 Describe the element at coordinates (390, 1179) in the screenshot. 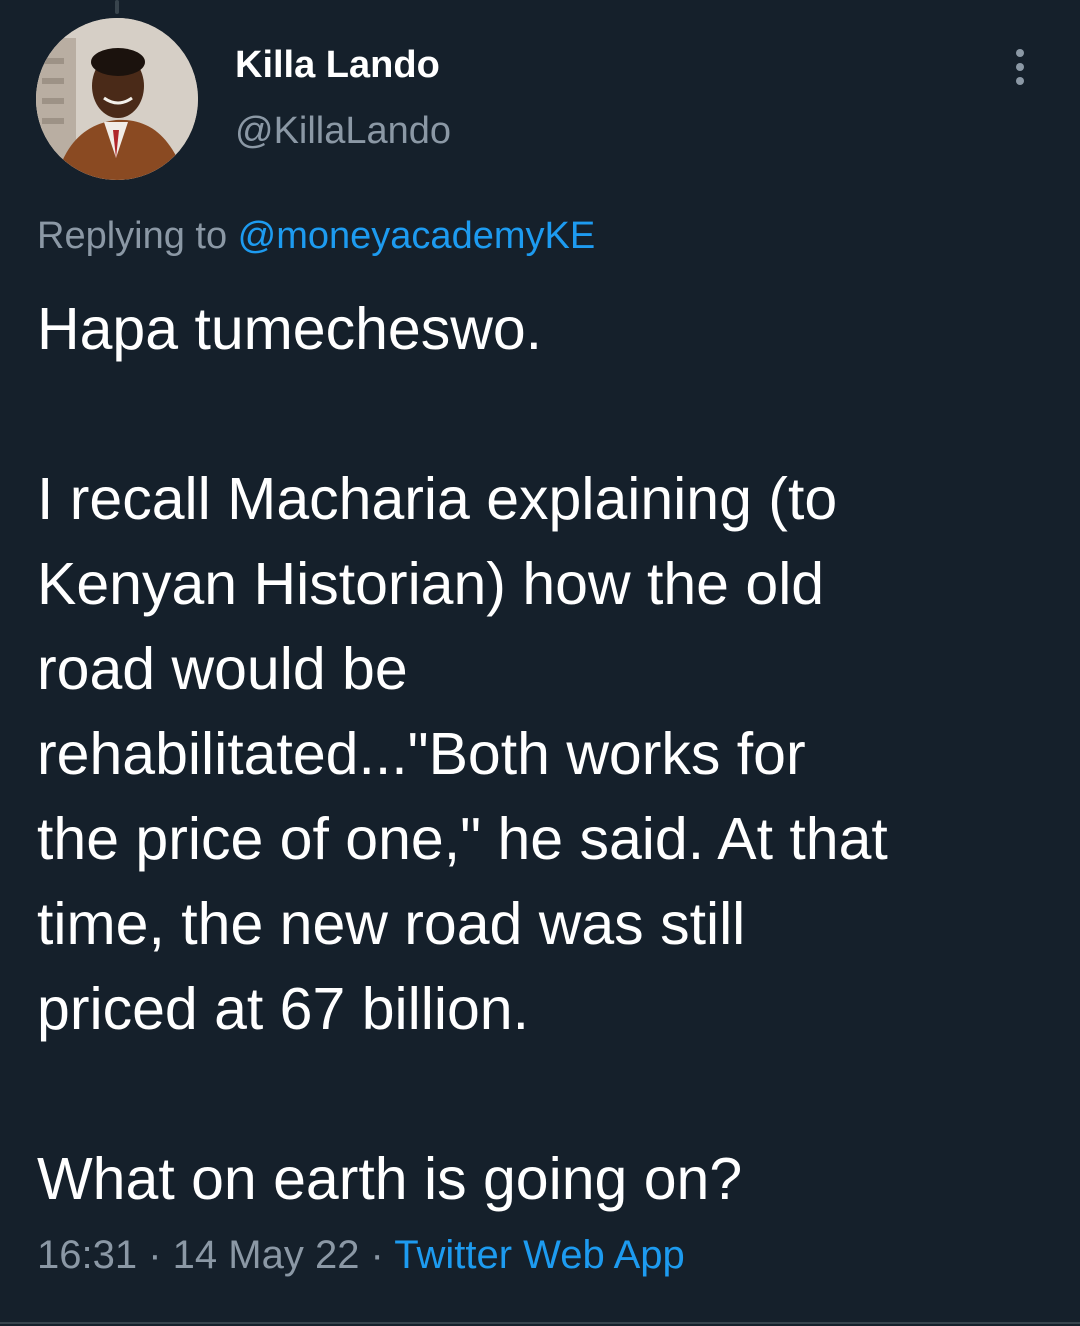

I see `tweet-paragraph: What on earth is going on?` at that location.